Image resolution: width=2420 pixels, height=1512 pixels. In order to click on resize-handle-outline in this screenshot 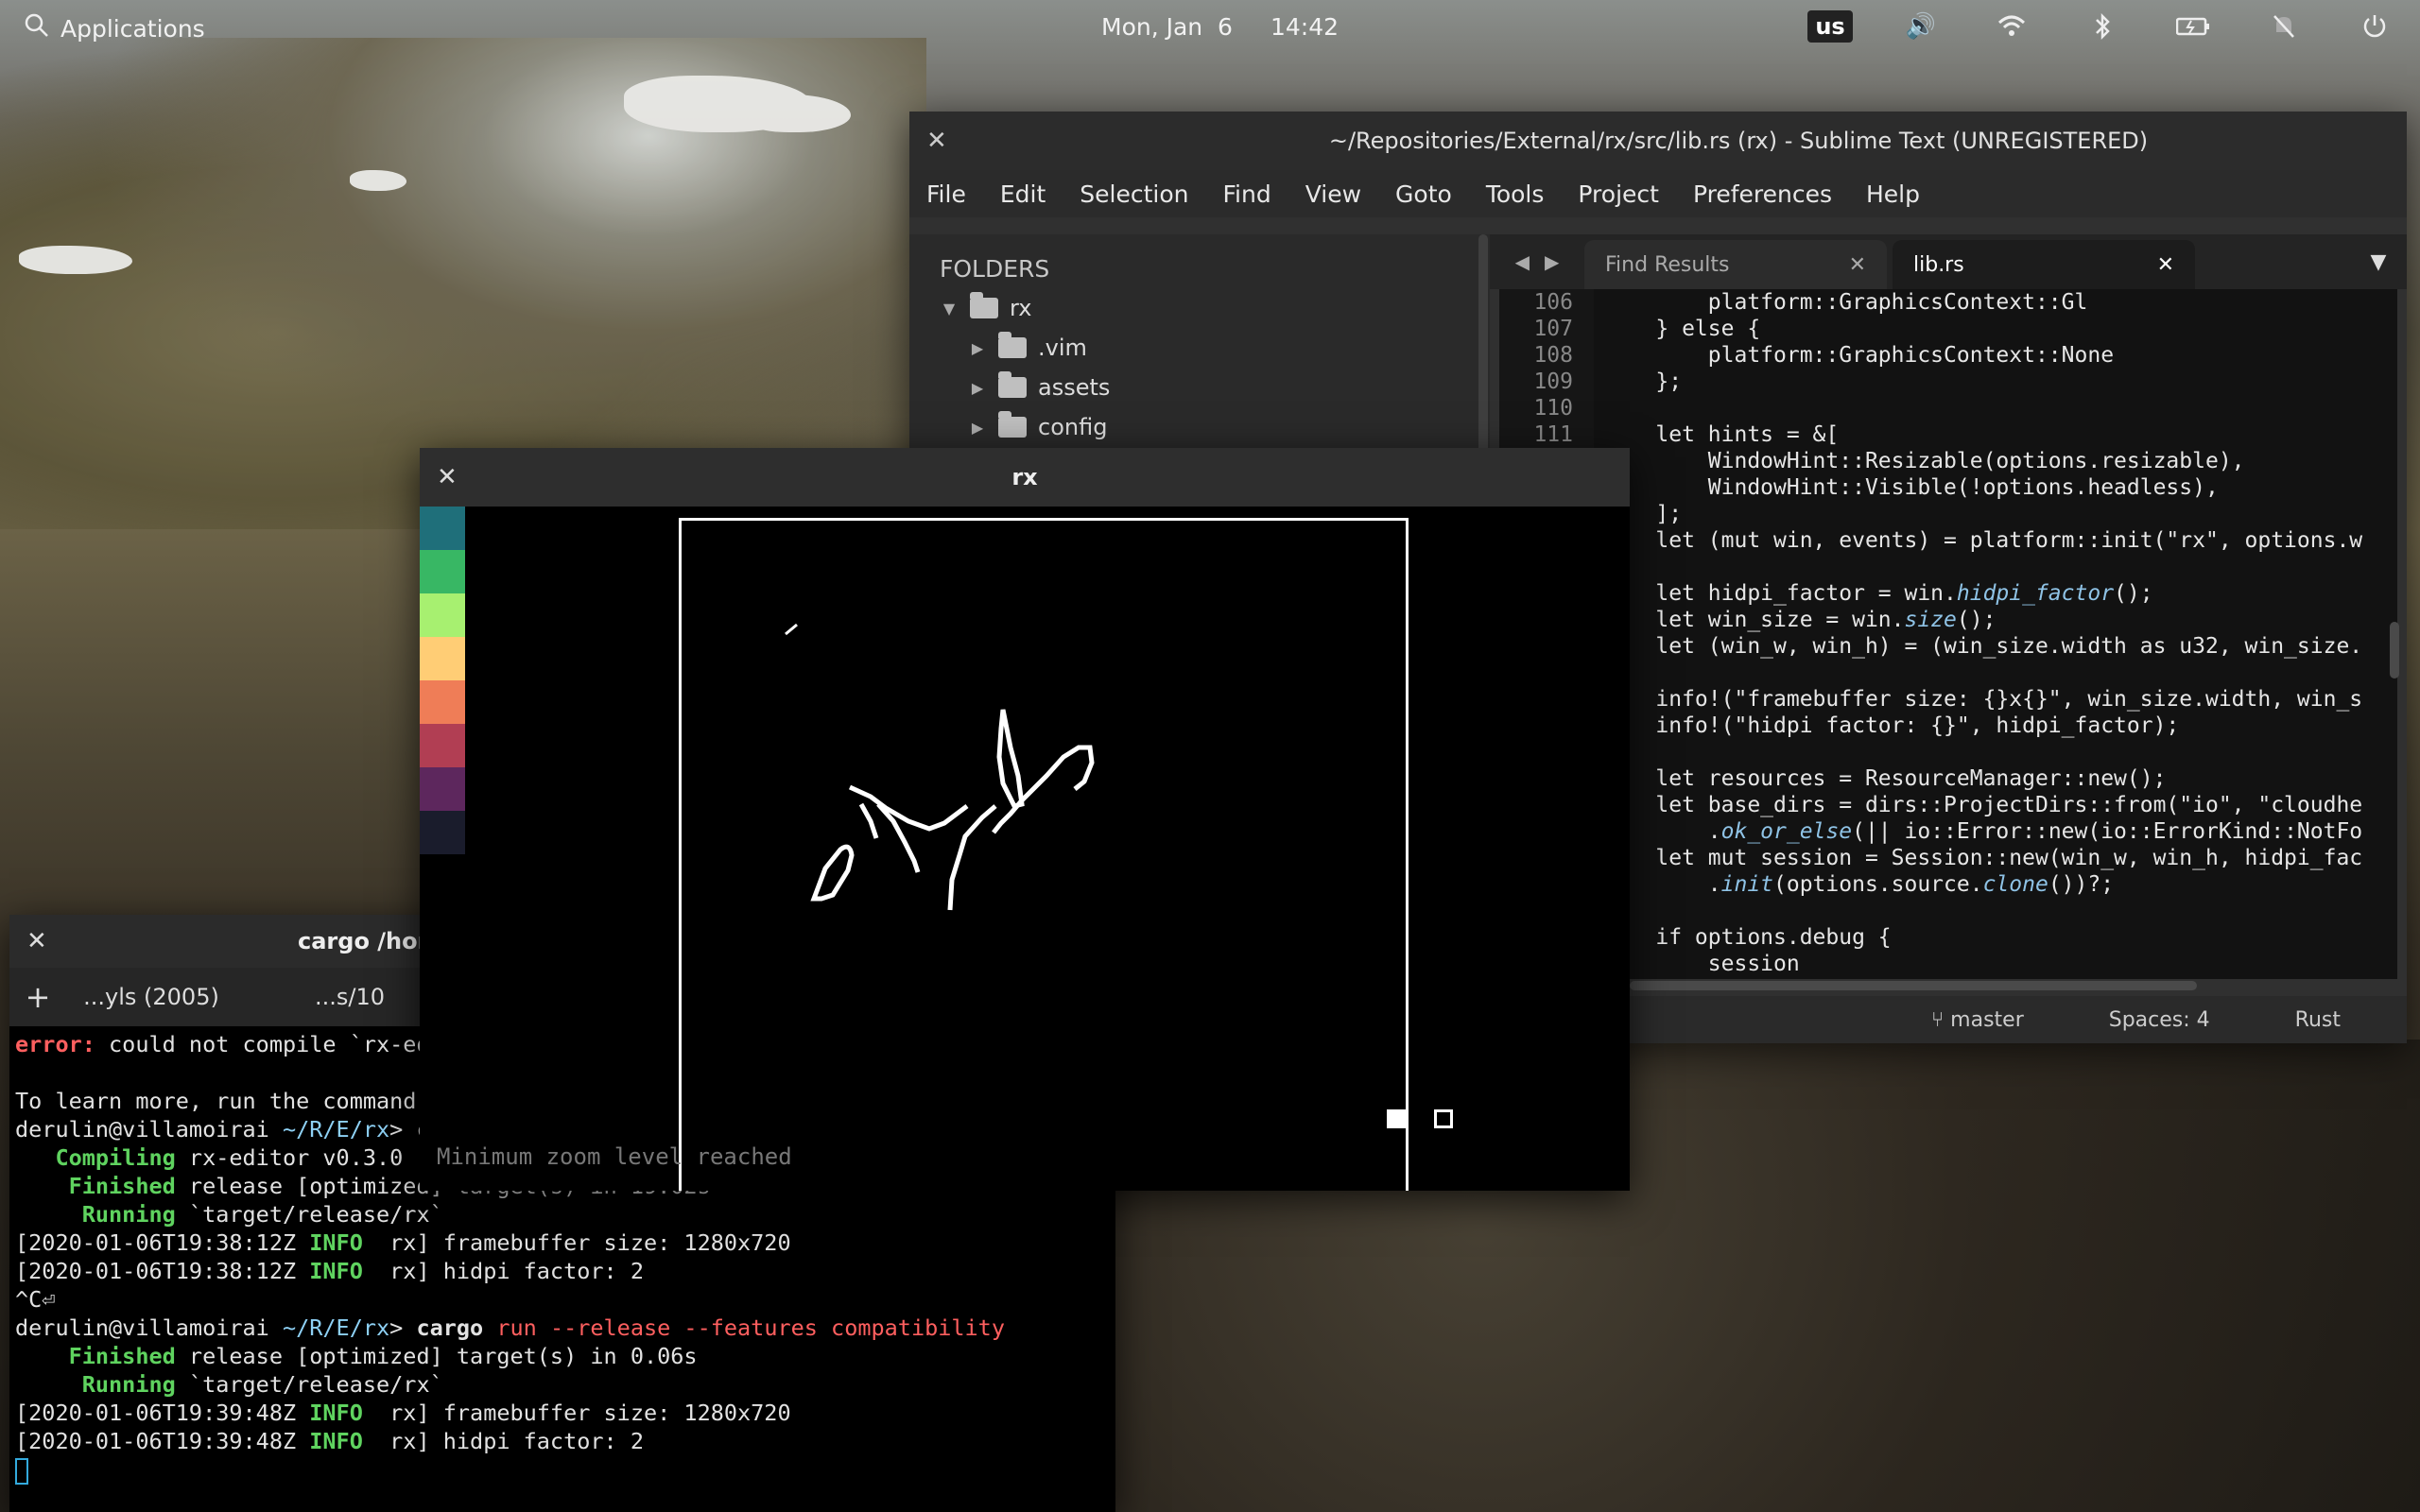, I will do `click(1443, 1118)`.